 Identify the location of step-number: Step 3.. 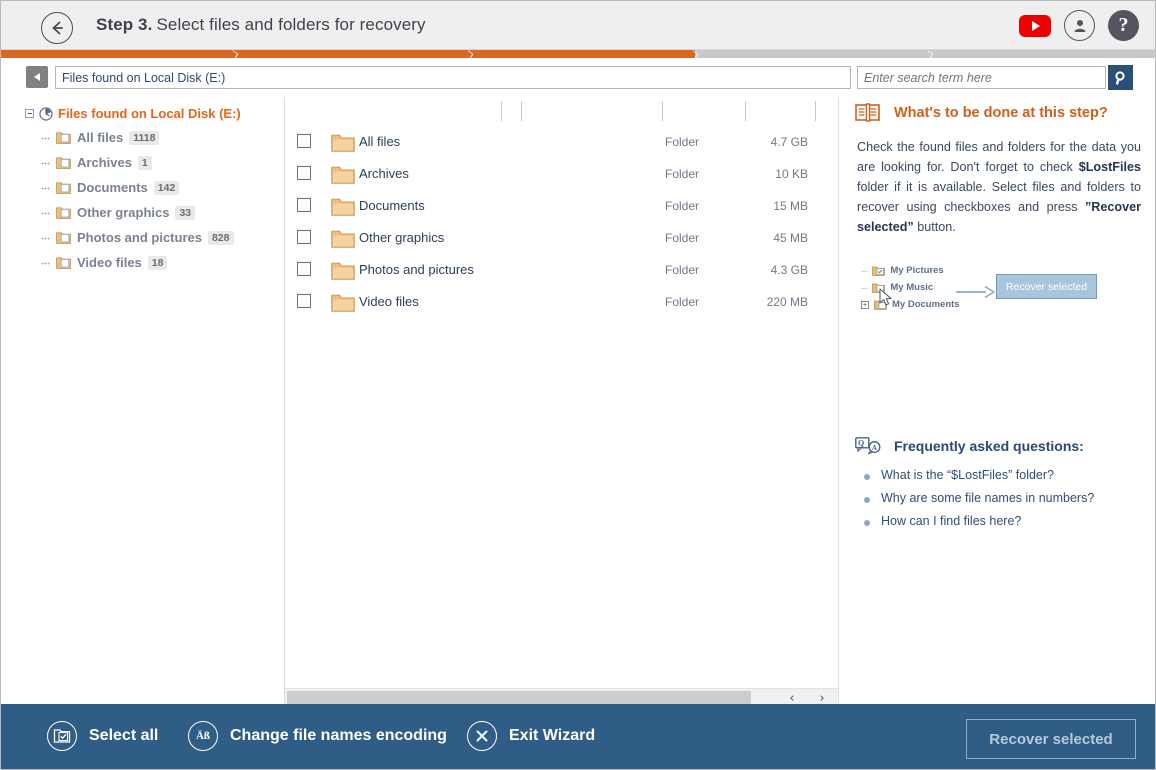
(124, 24).